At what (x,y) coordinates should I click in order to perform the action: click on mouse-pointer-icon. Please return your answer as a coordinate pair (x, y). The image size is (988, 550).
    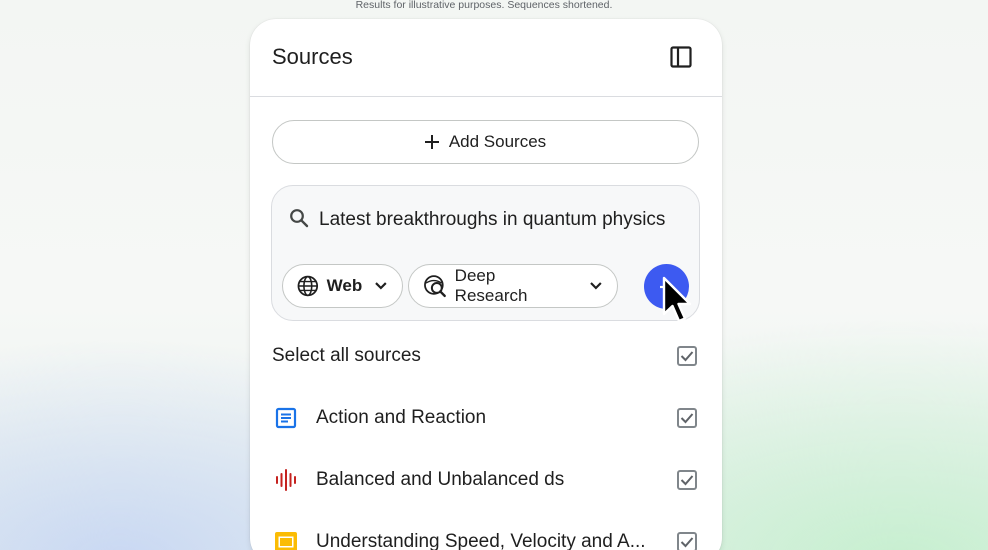
    Looking at the image, I should click on (677, 299).